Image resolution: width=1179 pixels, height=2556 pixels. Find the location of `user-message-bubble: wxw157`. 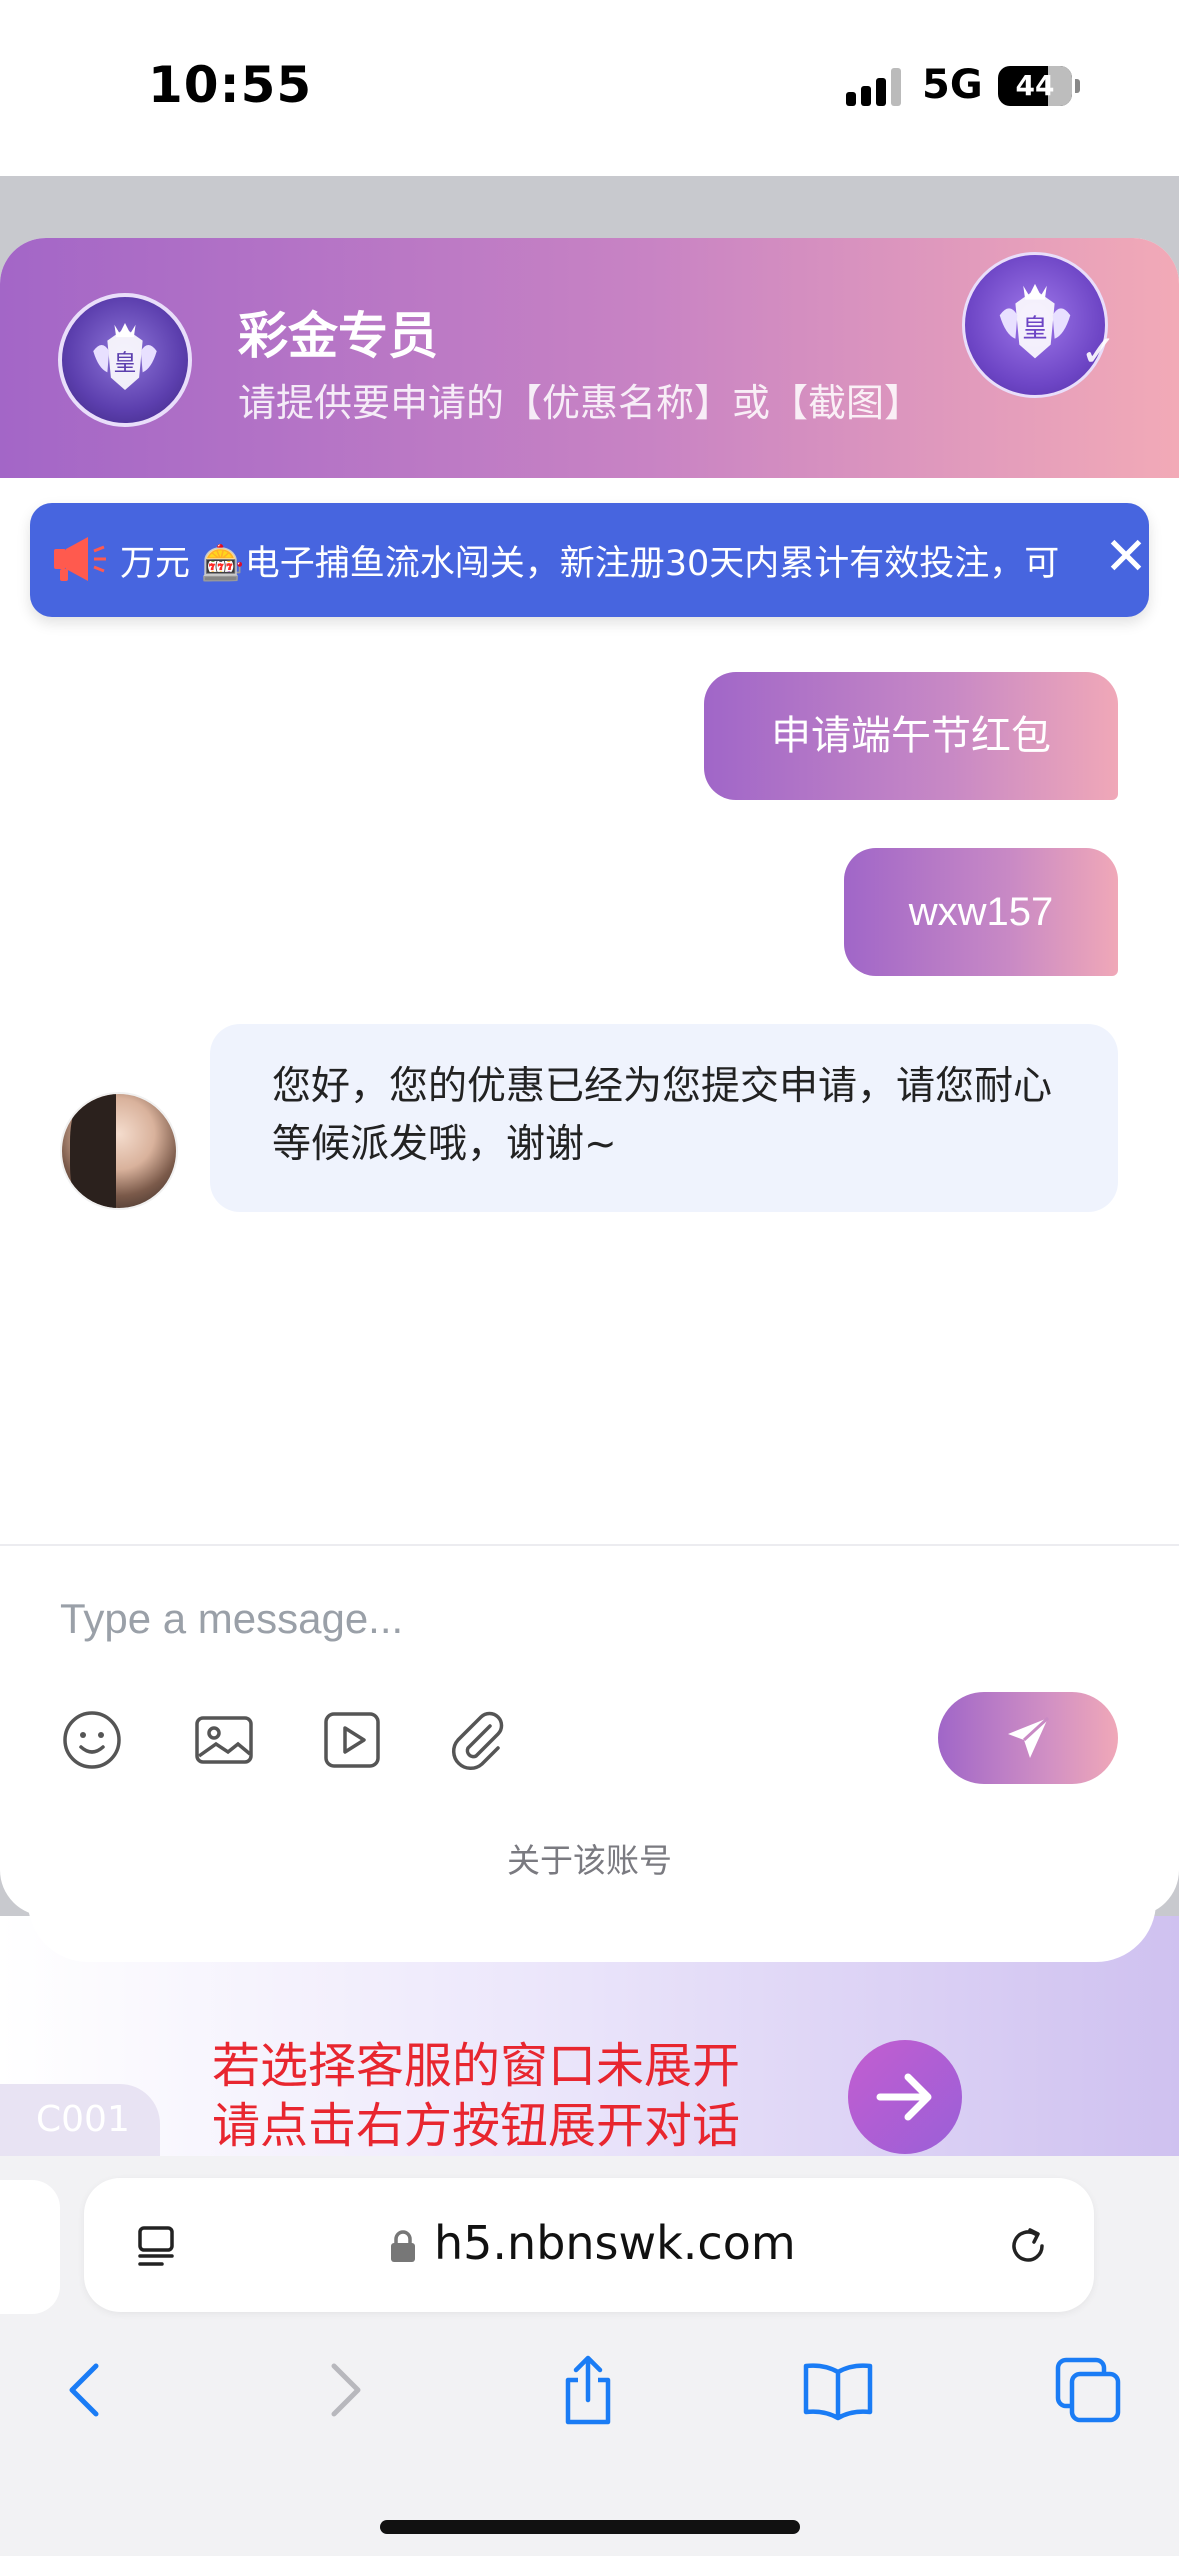

user-message-bubble: wxw157 is located at coordinates (981, 912).